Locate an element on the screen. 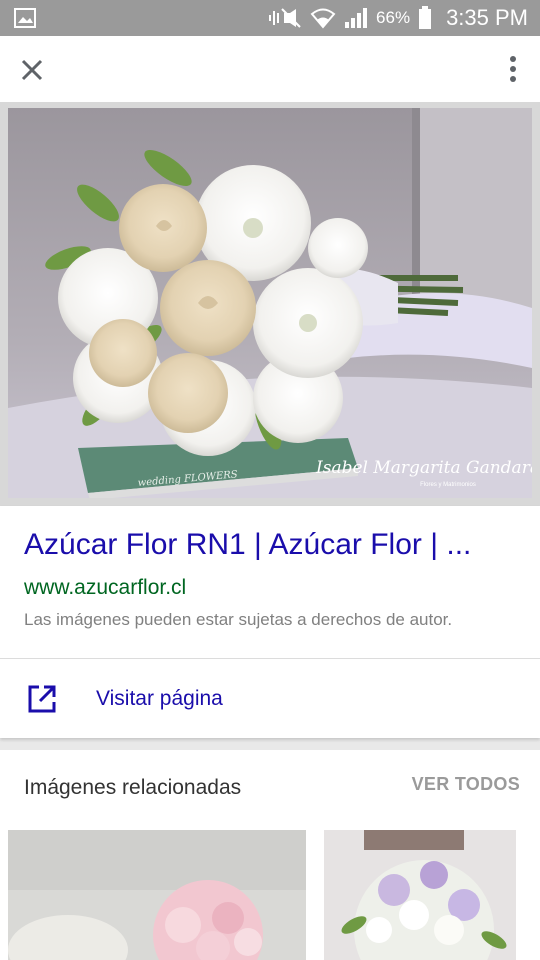 The height and width of the screenshot is (960, 540). battery-icon is located at coordinates (425, 17).